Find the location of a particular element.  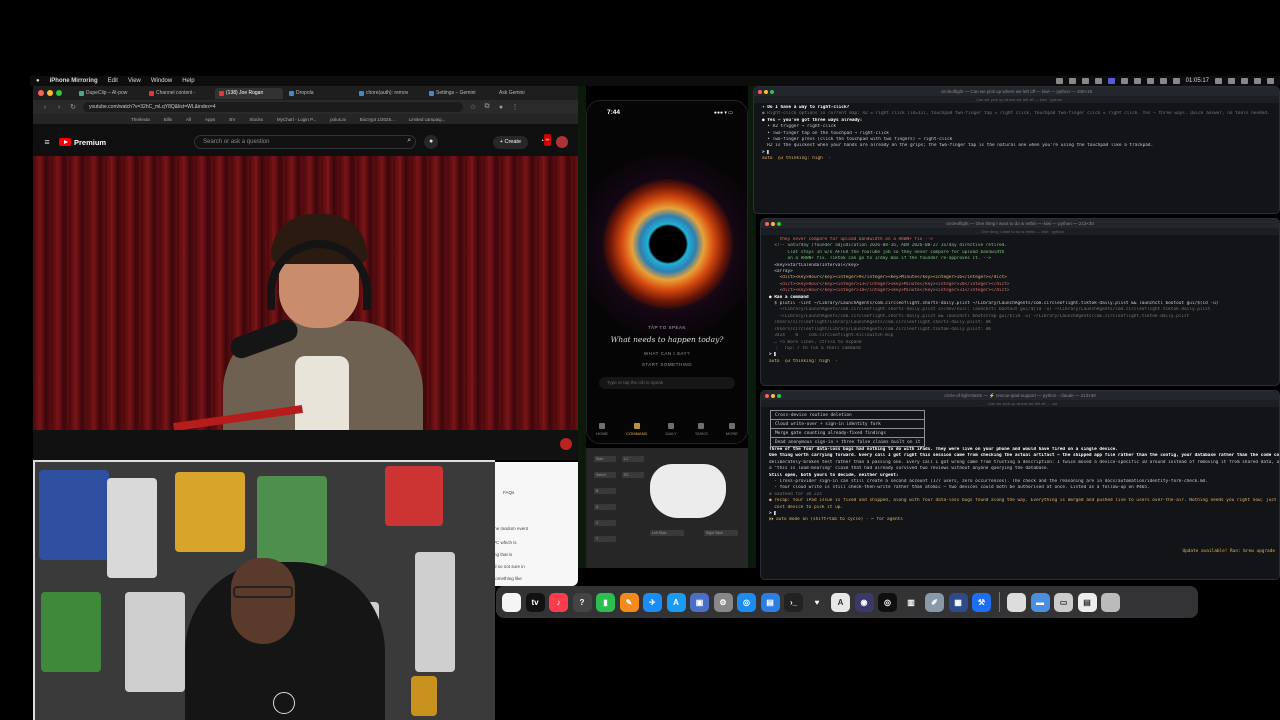

menu-window: Window is located at coordinates (161, 81).